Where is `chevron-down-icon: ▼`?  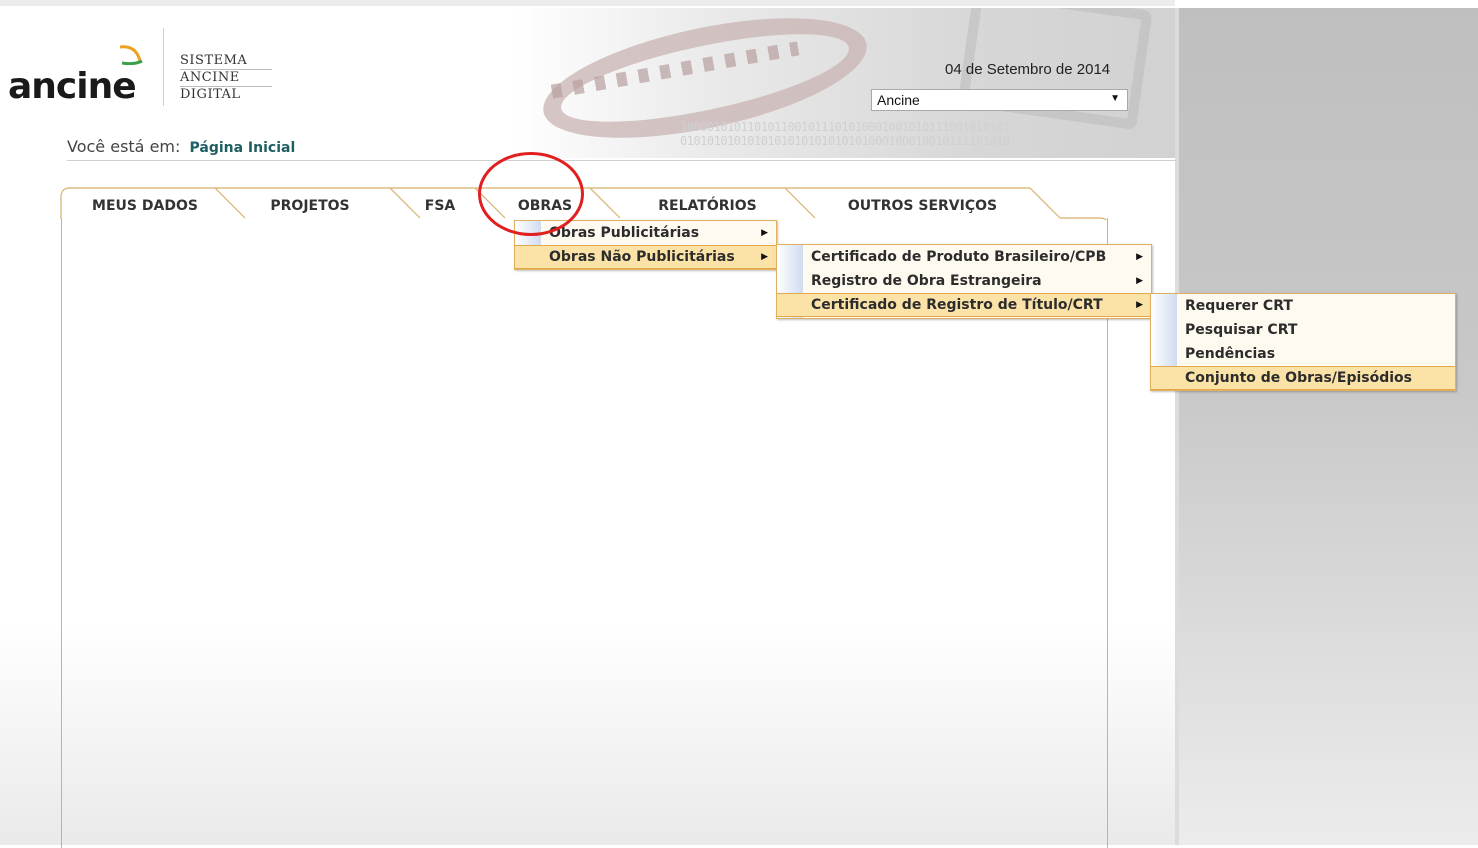
chevron-down-icon: ▼ is located at coordinates (1115, 98).